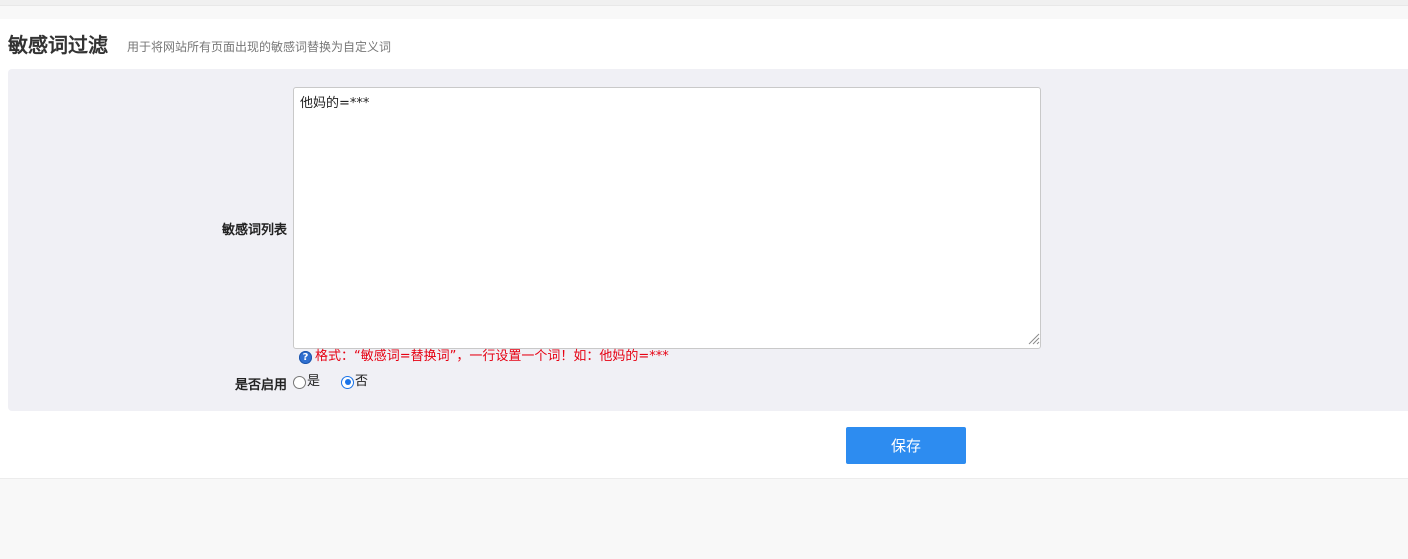  I want to click on enable-label: 是否启用, so click(260, 385).